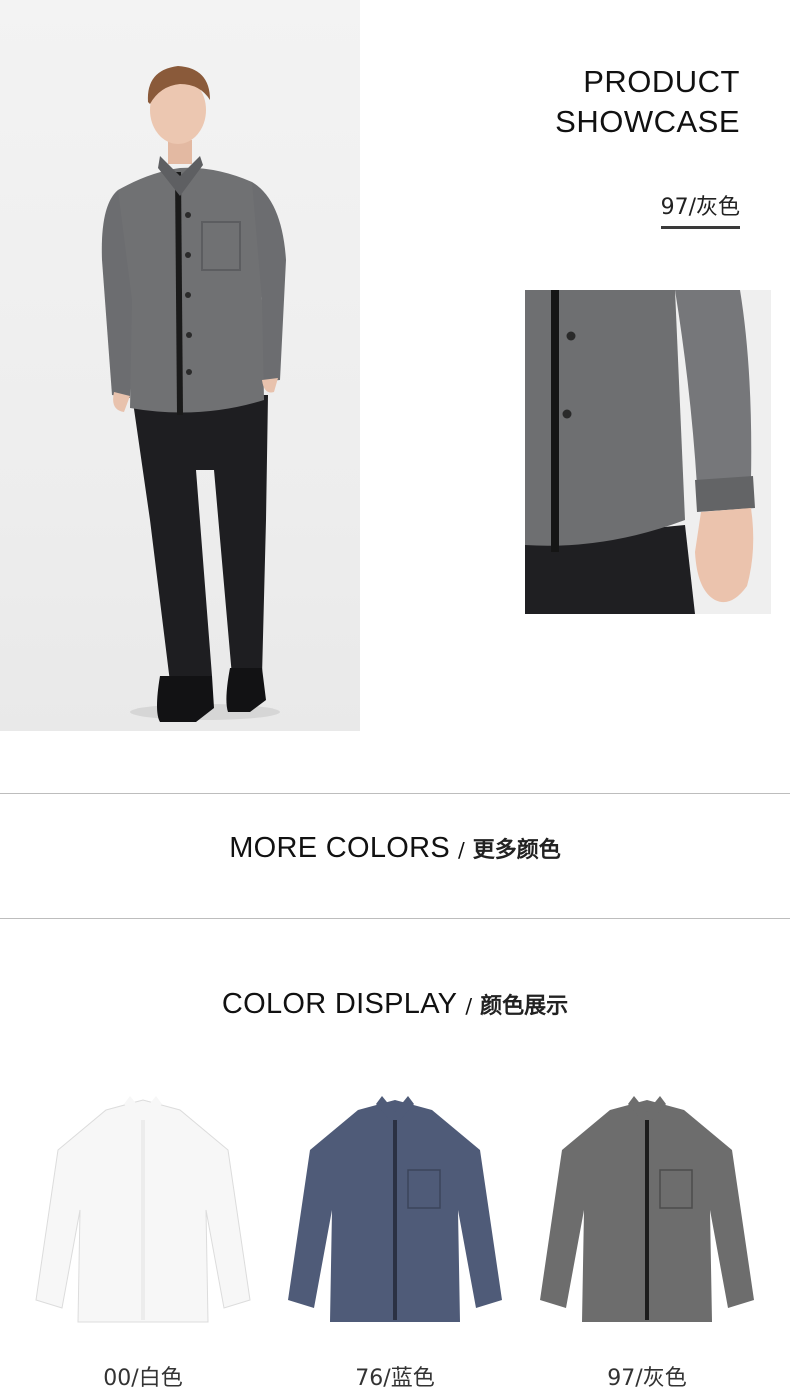  I want to click on shirt-blue-icon, so click(395, 1209).